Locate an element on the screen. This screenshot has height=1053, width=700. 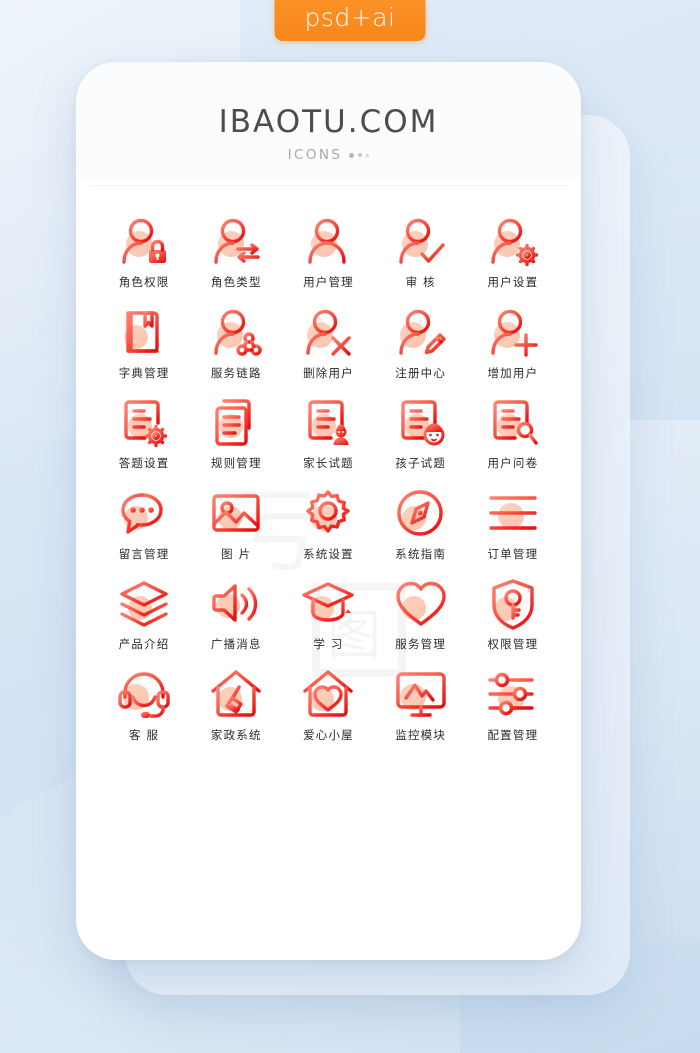
icon-cell: 客 服 is located at coordinates (144, 704).